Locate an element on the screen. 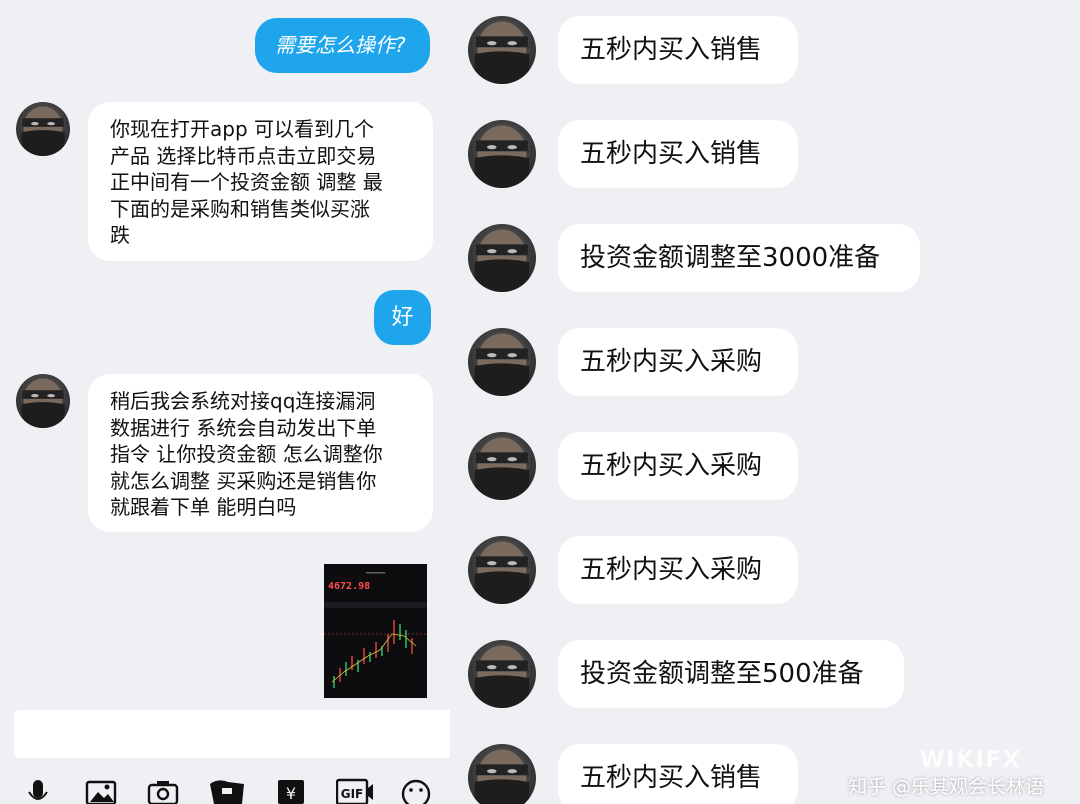 The height and width of the screenshot is (804, 1080). contact-message-bubble: 投资金额调整至500准备 is located at coordinates (731, 674).